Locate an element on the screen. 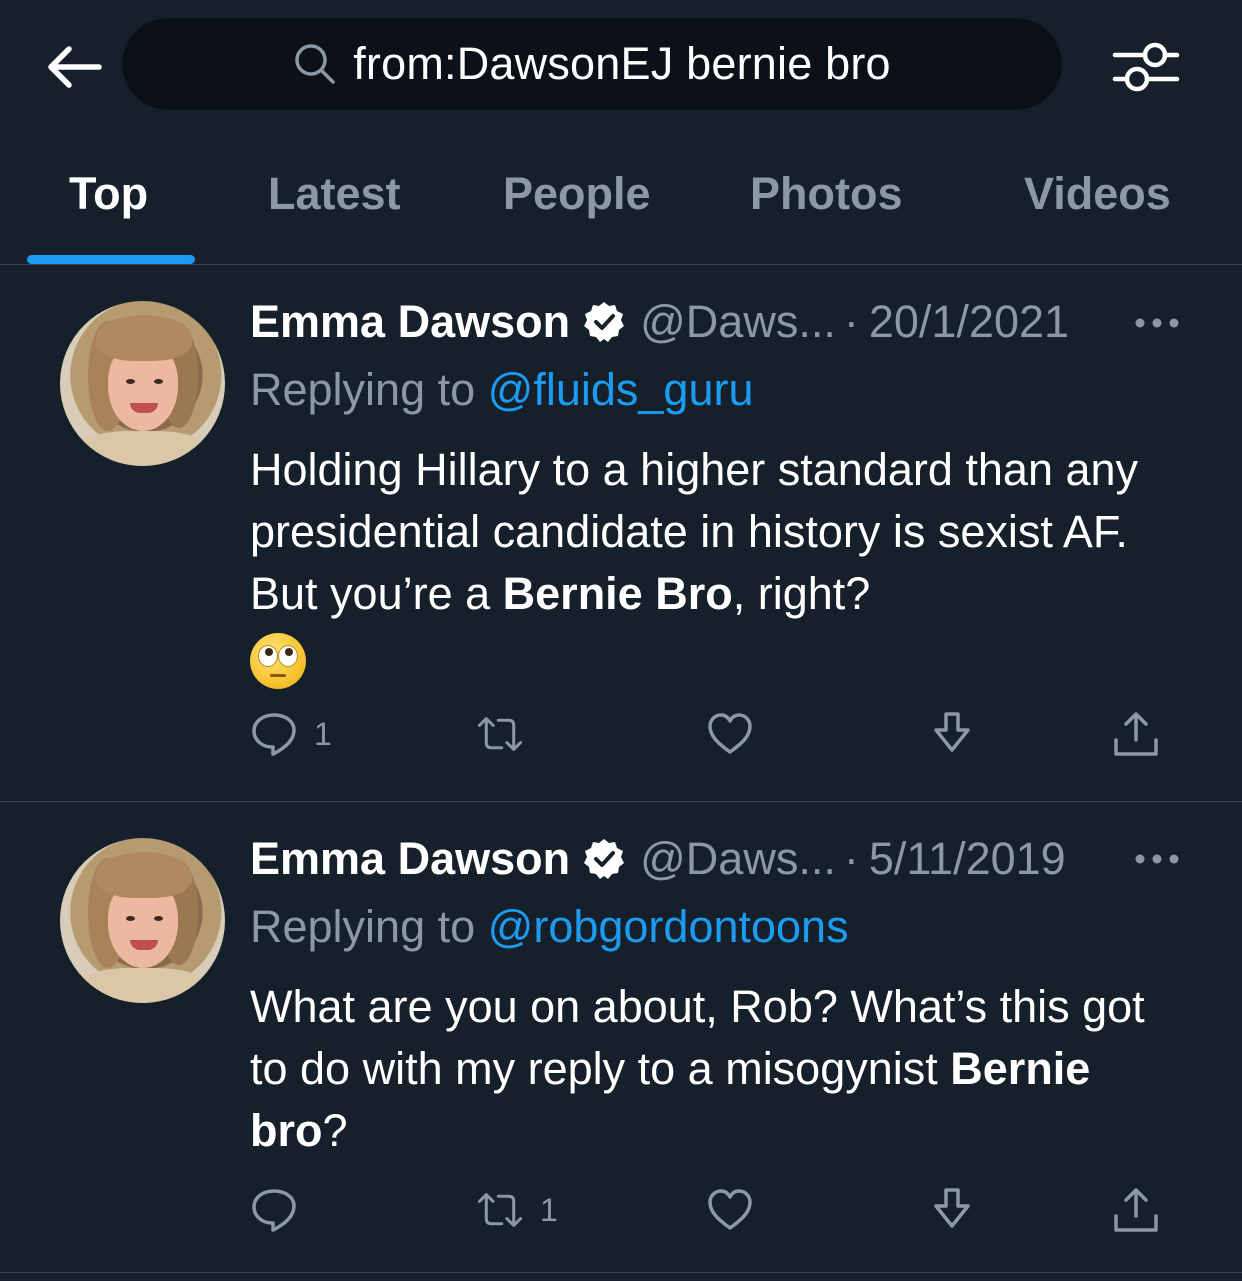 The height and width of the screenshot is (1281, 1242). reply-button: 1 is located at coordinates (291, 734).